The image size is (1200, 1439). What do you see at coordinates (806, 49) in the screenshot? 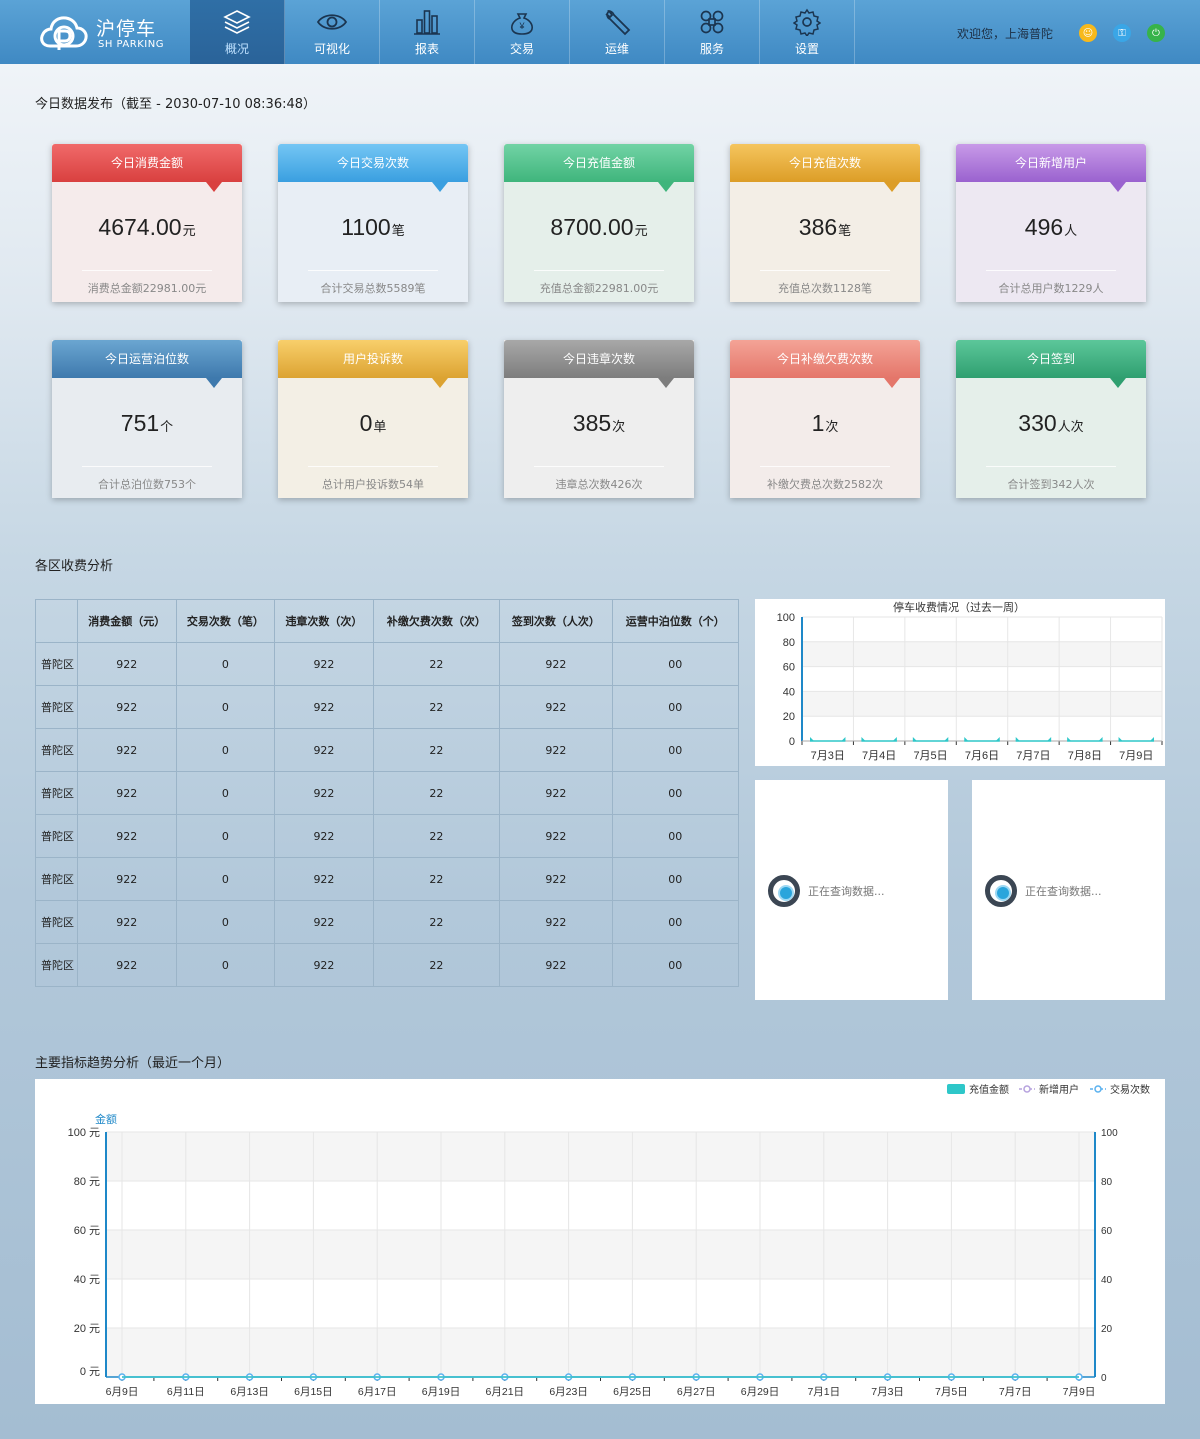
I see `nav-label: 设置` at bounding box center [806, 49].